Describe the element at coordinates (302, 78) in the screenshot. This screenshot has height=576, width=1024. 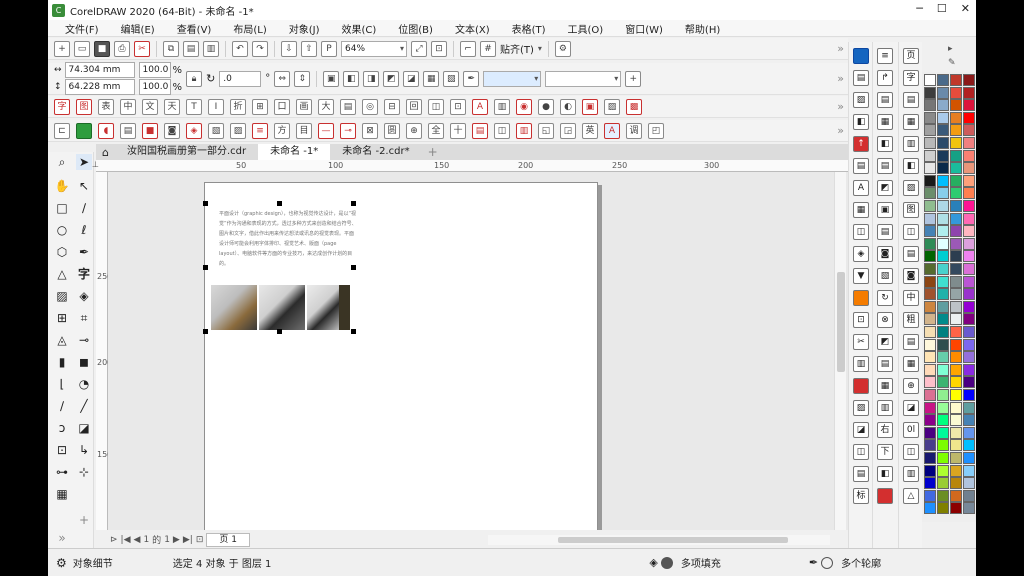
I see `mirror-vertical-icon: ⇕` at that location.